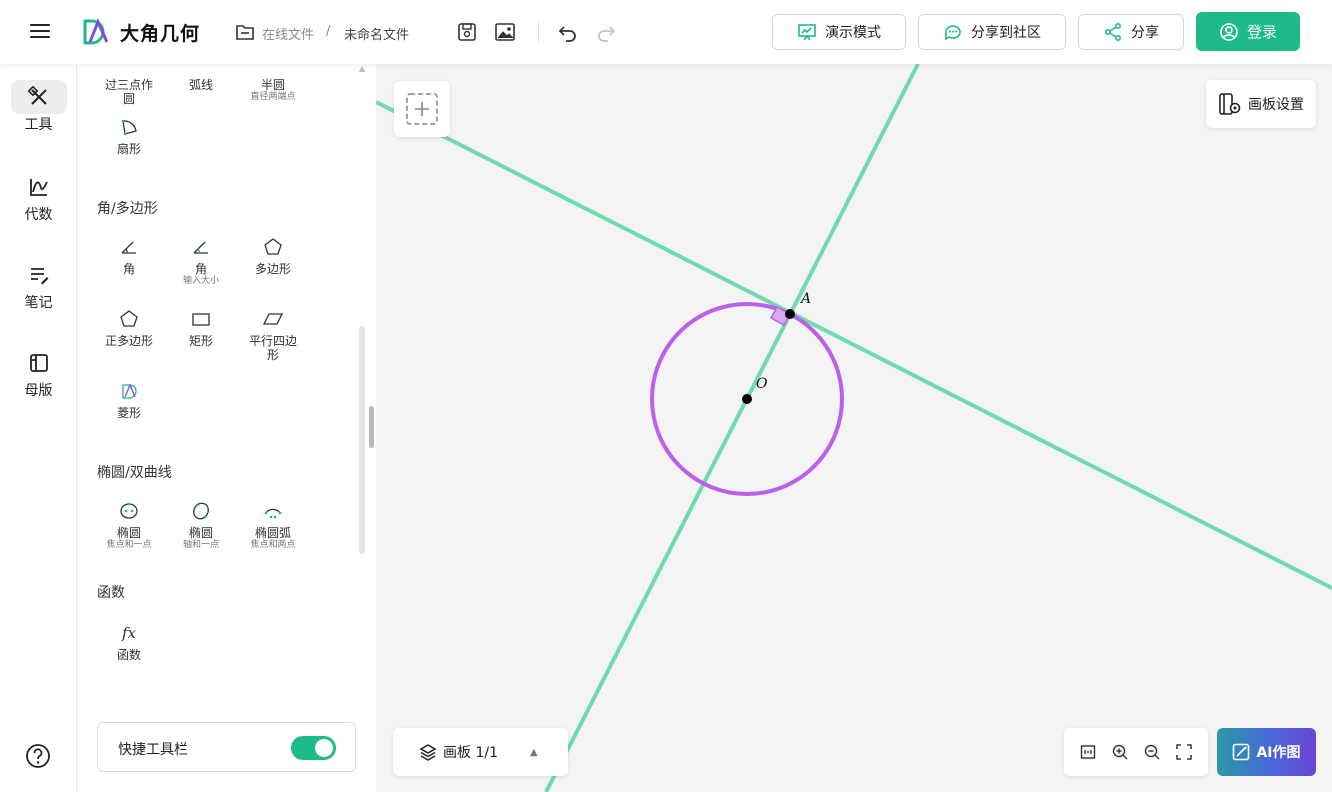  What do you see at coordinates (273, 545) in the screenshot?
I see `tool-sublabel: 焦点和两点` at bounding box center [273, 545].